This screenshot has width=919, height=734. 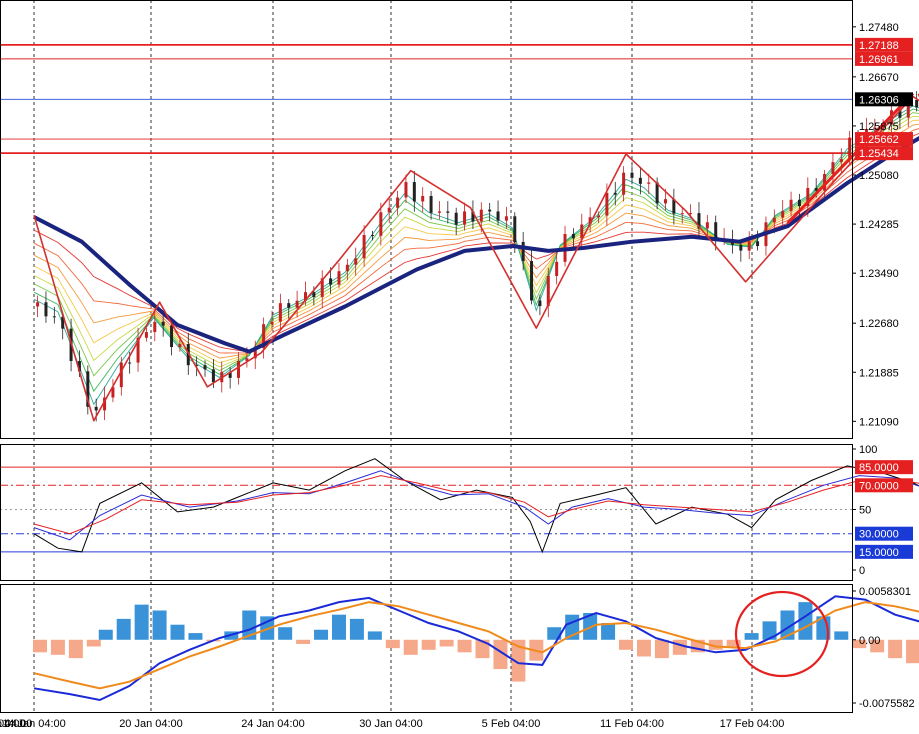 I want to click on price-level-label-0: 1.27188, so click(x=879, y=46).